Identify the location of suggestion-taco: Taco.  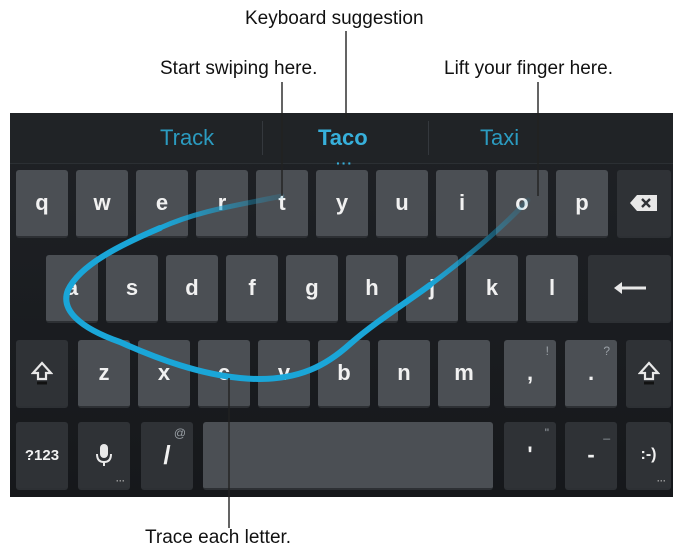
(343, 138).